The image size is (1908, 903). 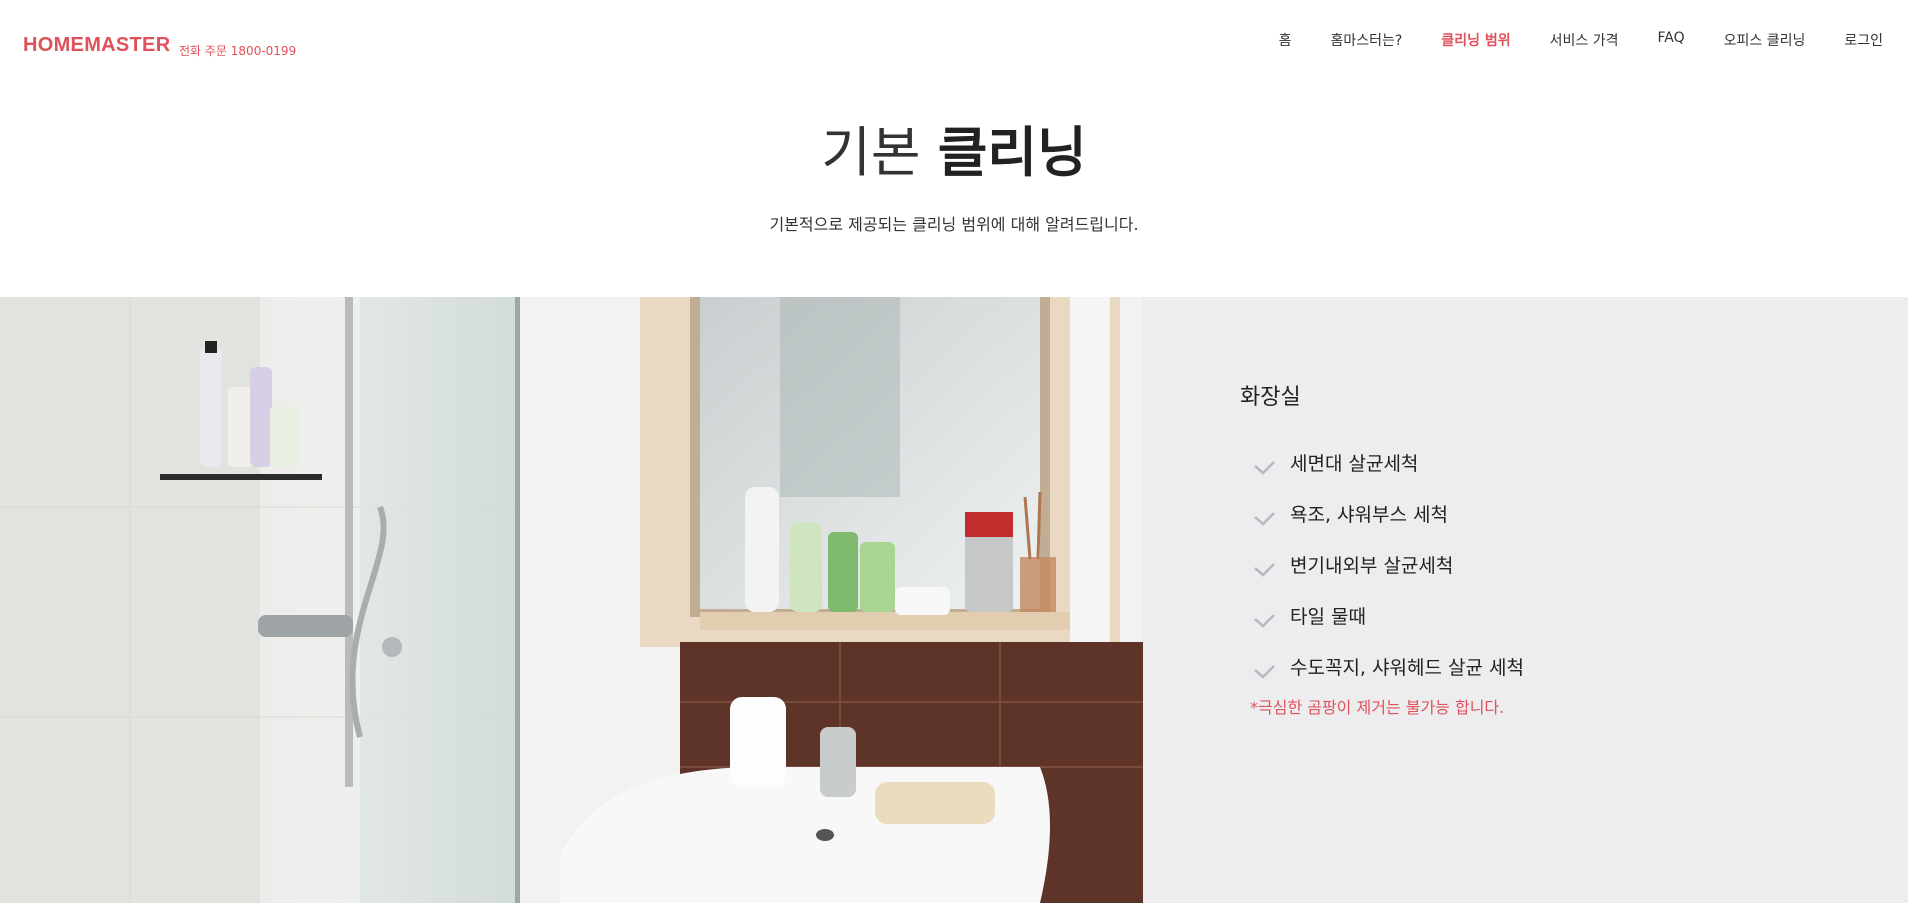 What do you see at coordinates (1270, 397) in the screenshot?
I see `section-title: 화장실` at bounding box center [1270, 397].